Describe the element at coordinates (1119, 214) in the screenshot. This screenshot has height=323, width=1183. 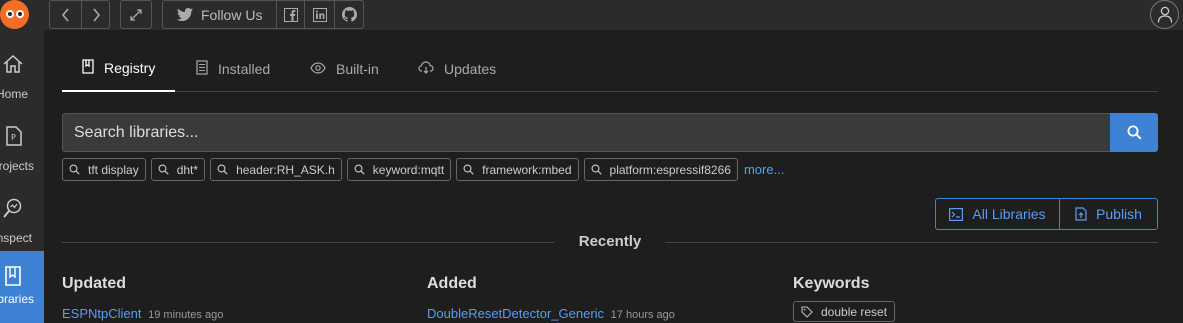
I see `publish-label: Publish` at that location.